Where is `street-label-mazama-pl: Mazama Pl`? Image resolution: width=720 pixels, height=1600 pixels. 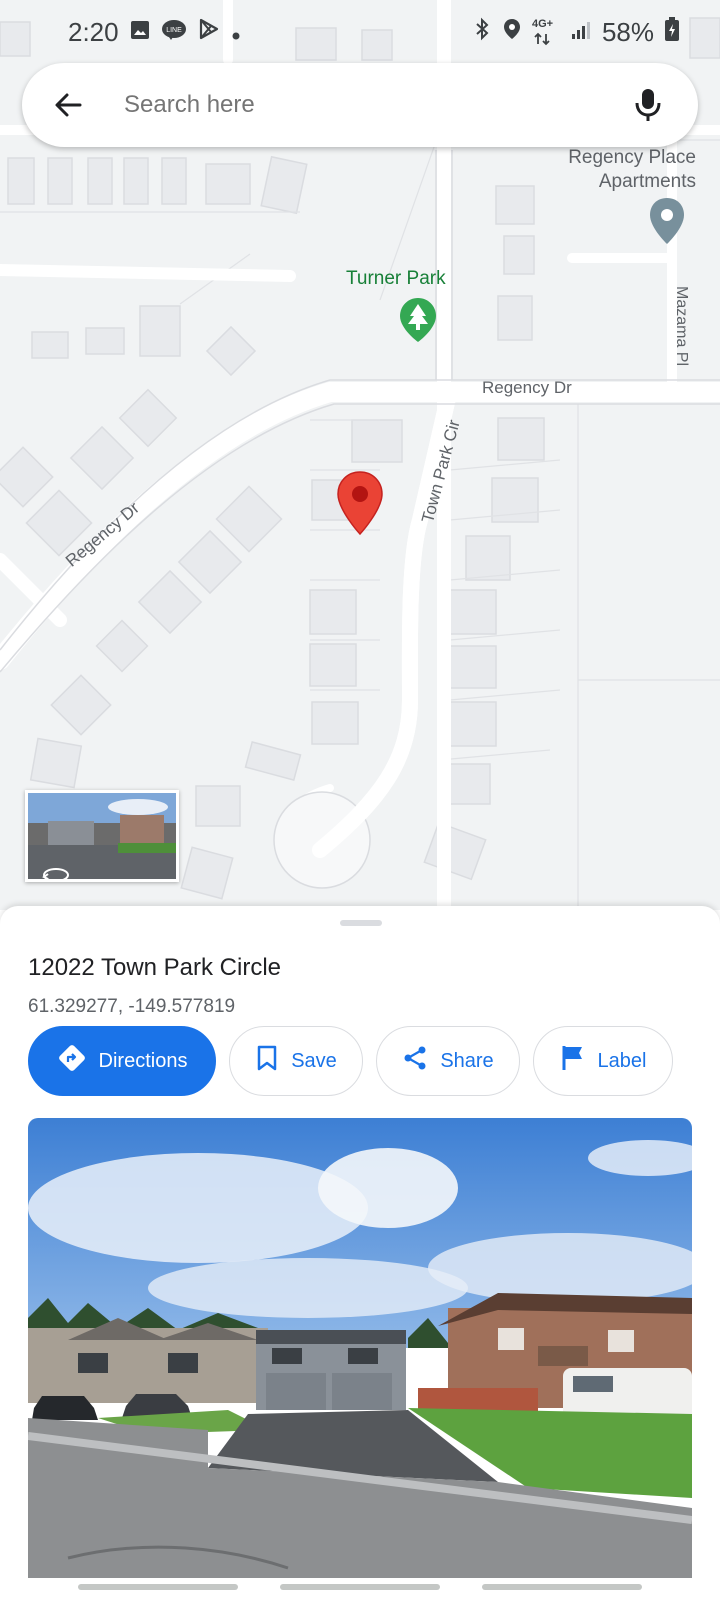 street-label-mazama-pl: Mazama Pl is located at coordinates (681, 326).